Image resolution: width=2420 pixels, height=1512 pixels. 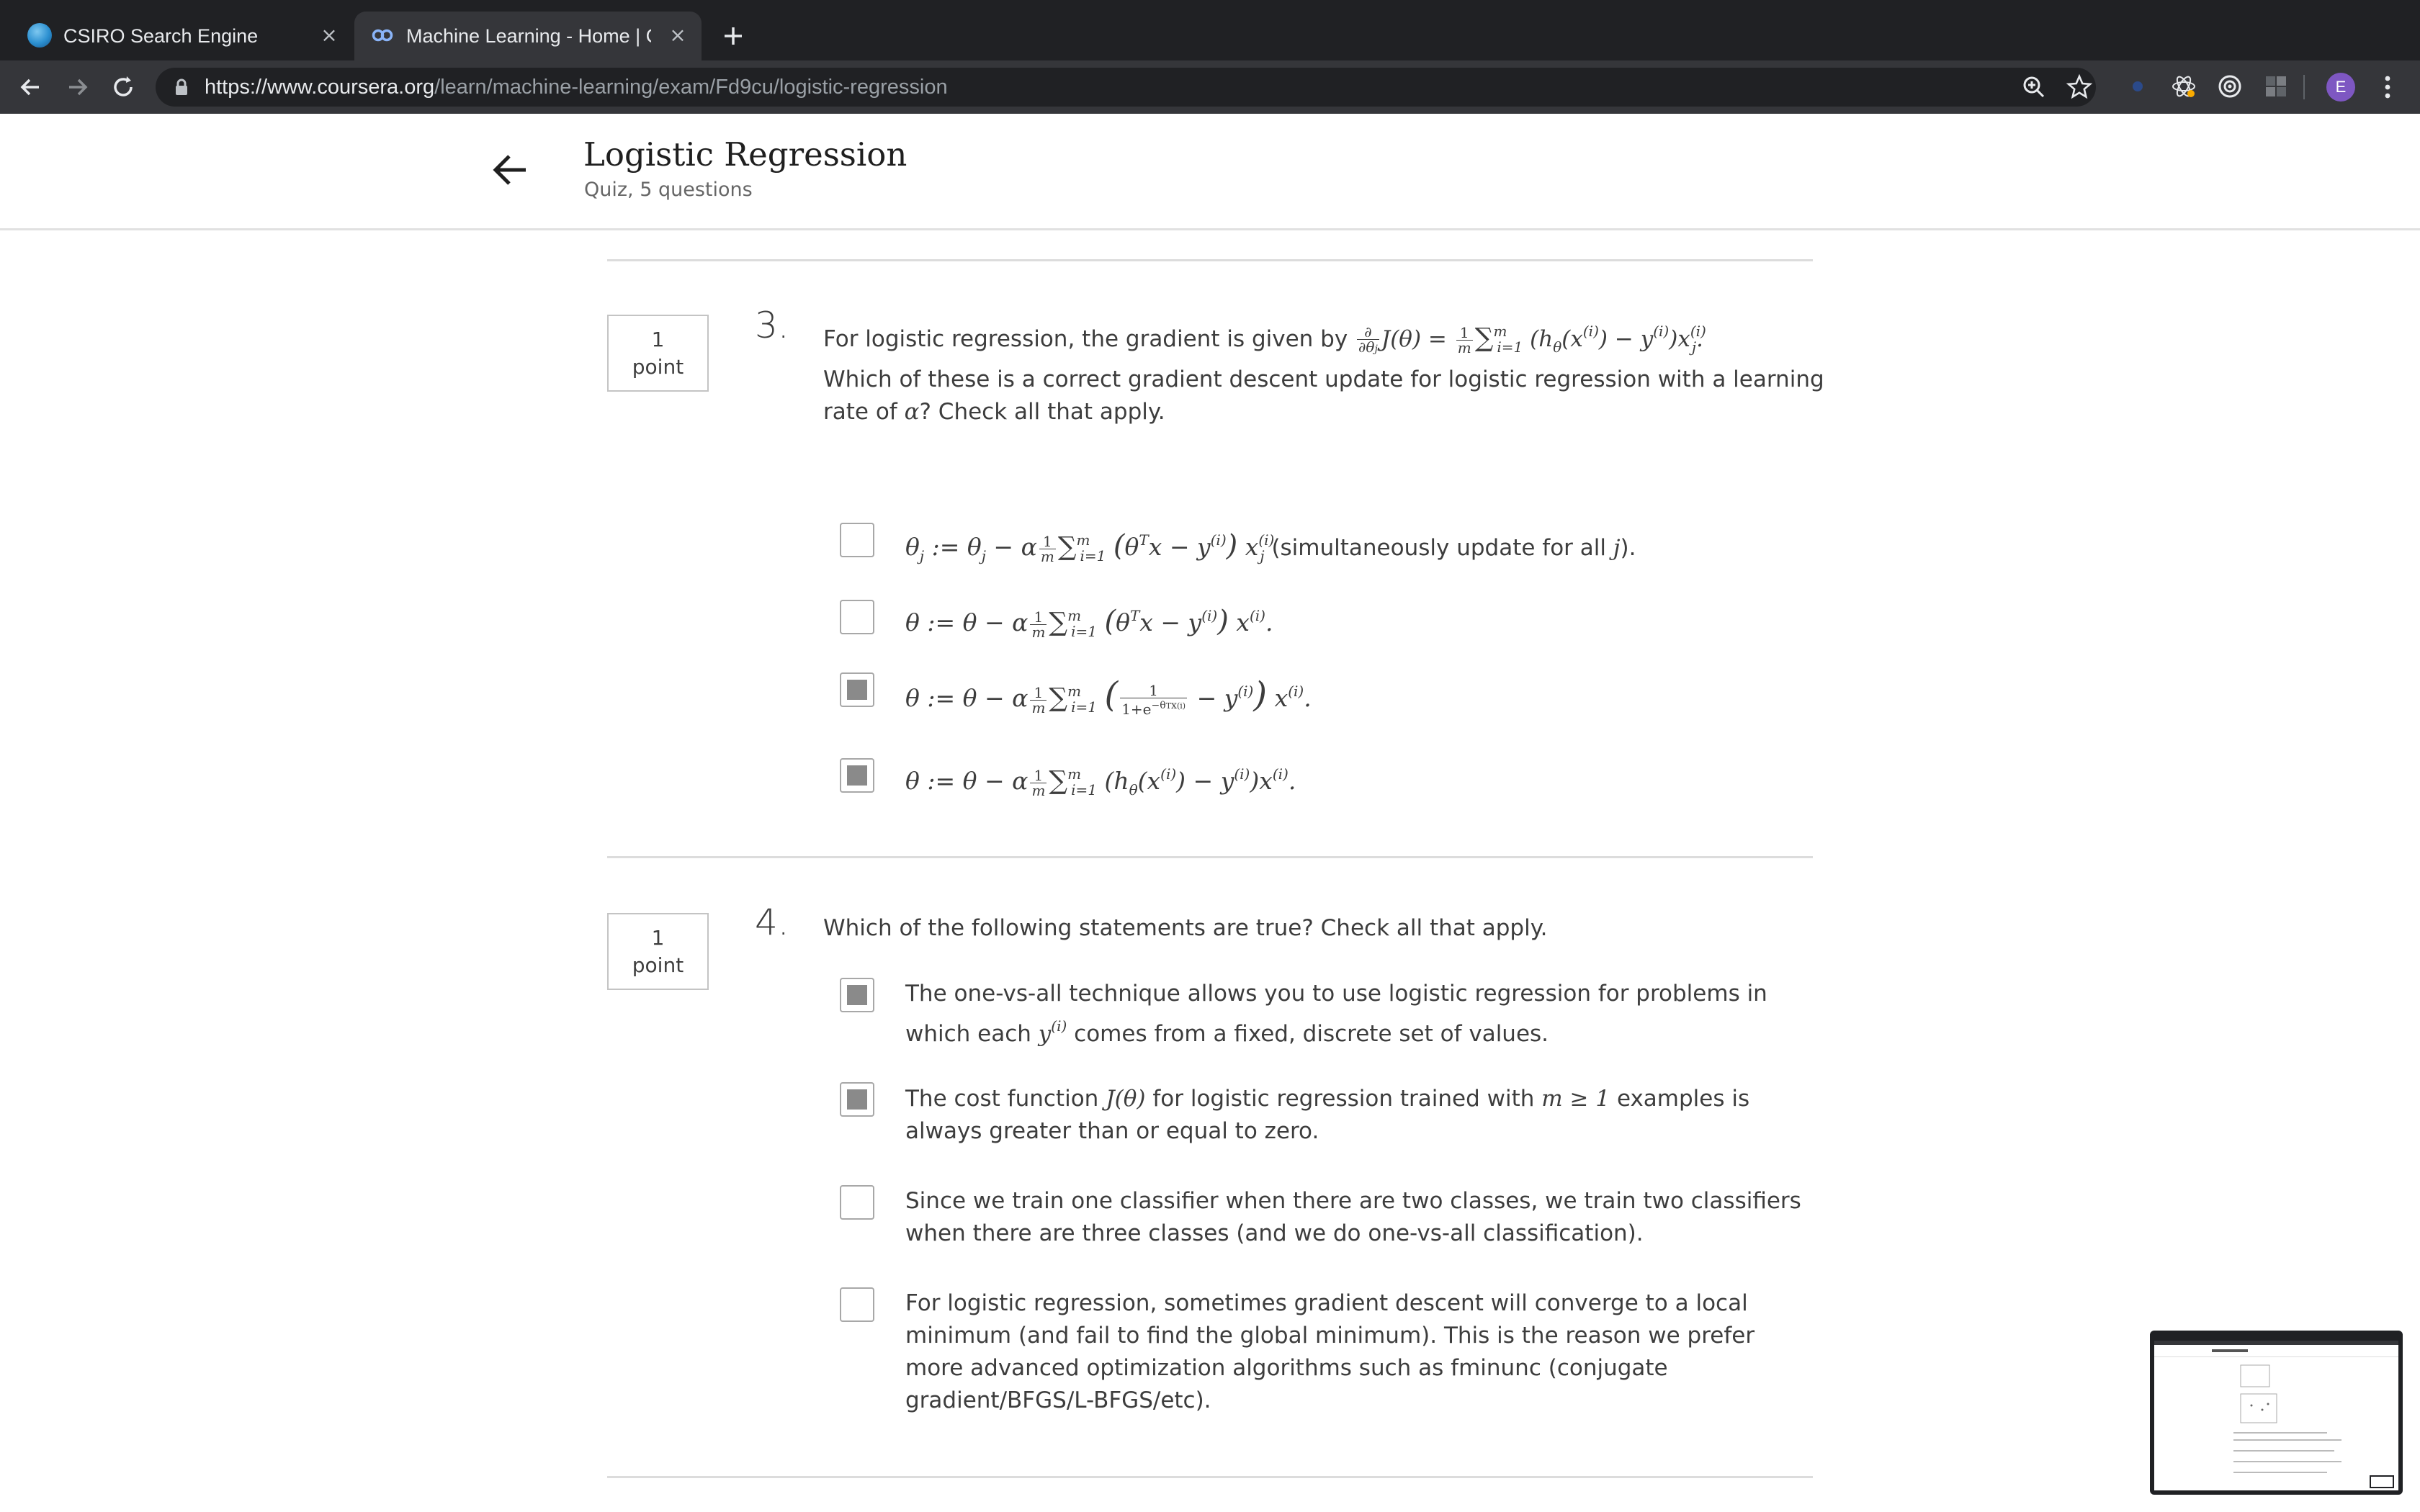 What do you see at coordinates (2229, 86) in the screenshot?
I see `target-extension-icon` at bounding box center [2229, 86].